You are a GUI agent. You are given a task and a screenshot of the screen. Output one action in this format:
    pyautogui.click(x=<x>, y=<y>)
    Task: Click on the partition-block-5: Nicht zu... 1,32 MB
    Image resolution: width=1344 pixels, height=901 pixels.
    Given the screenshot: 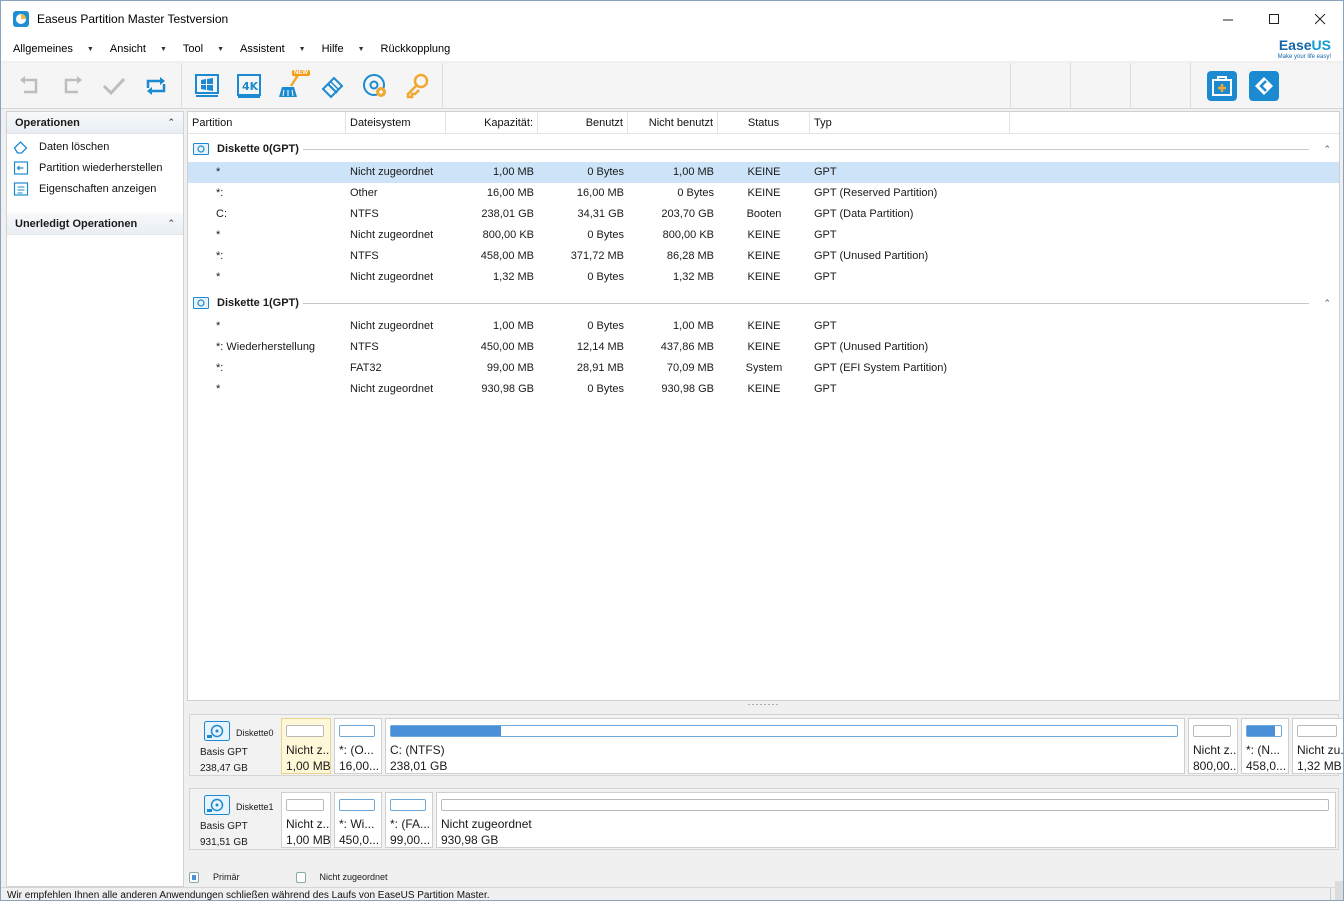 What is the action you would take?
    pyautogui.click(x=1317, y=746)
    